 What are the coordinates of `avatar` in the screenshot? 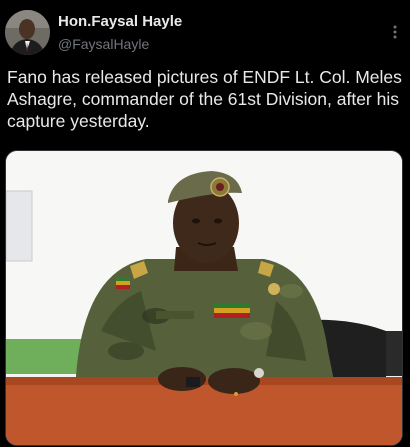 It's located at (27, 32).